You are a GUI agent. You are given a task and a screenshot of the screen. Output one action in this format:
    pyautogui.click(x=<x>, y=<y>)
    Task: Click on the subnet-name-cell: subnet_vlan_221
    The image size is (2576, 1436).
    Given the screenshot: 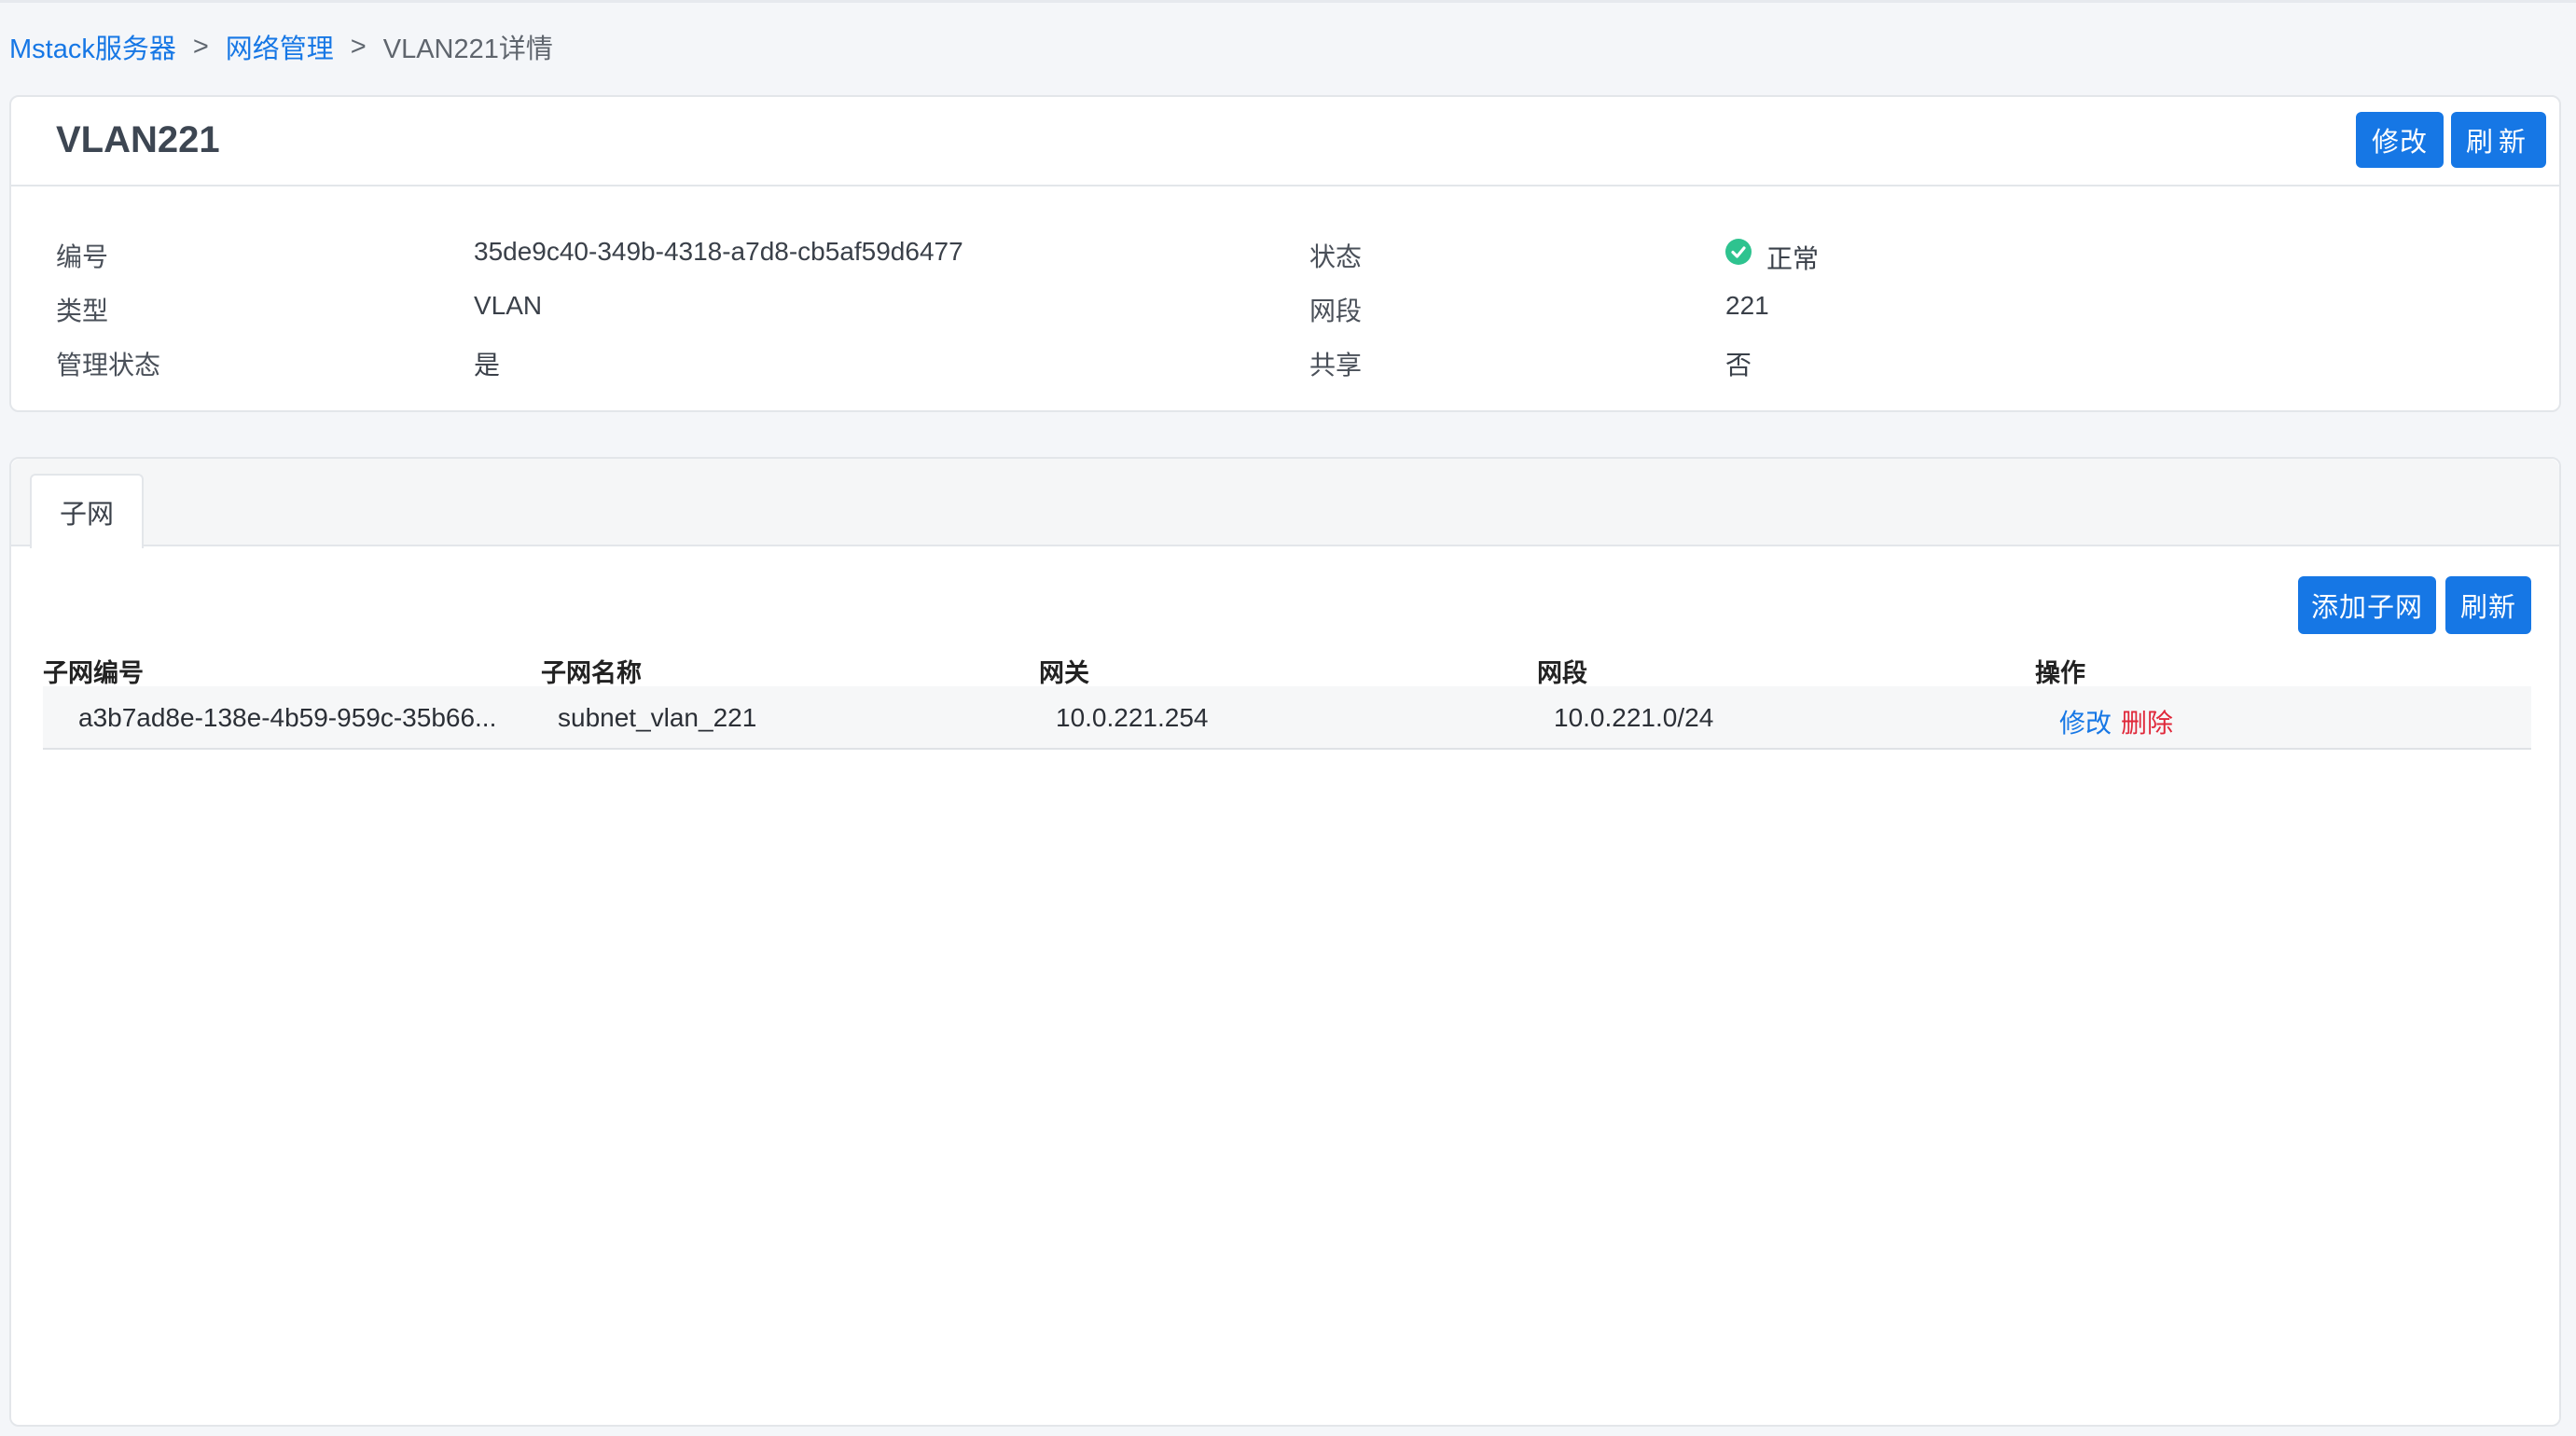 What is the action you would take?
    pyautogui.click(x=657, y=717)
    